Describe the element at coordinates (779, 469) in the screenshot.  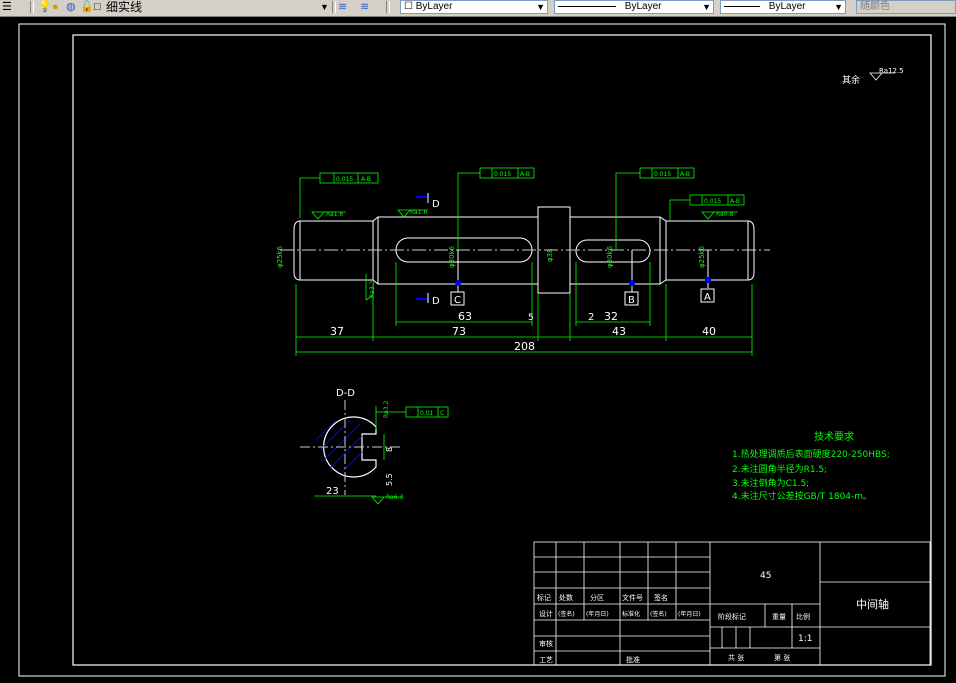
I see `tech-note: 2.未注圆角半径为R1.5;` at that location.